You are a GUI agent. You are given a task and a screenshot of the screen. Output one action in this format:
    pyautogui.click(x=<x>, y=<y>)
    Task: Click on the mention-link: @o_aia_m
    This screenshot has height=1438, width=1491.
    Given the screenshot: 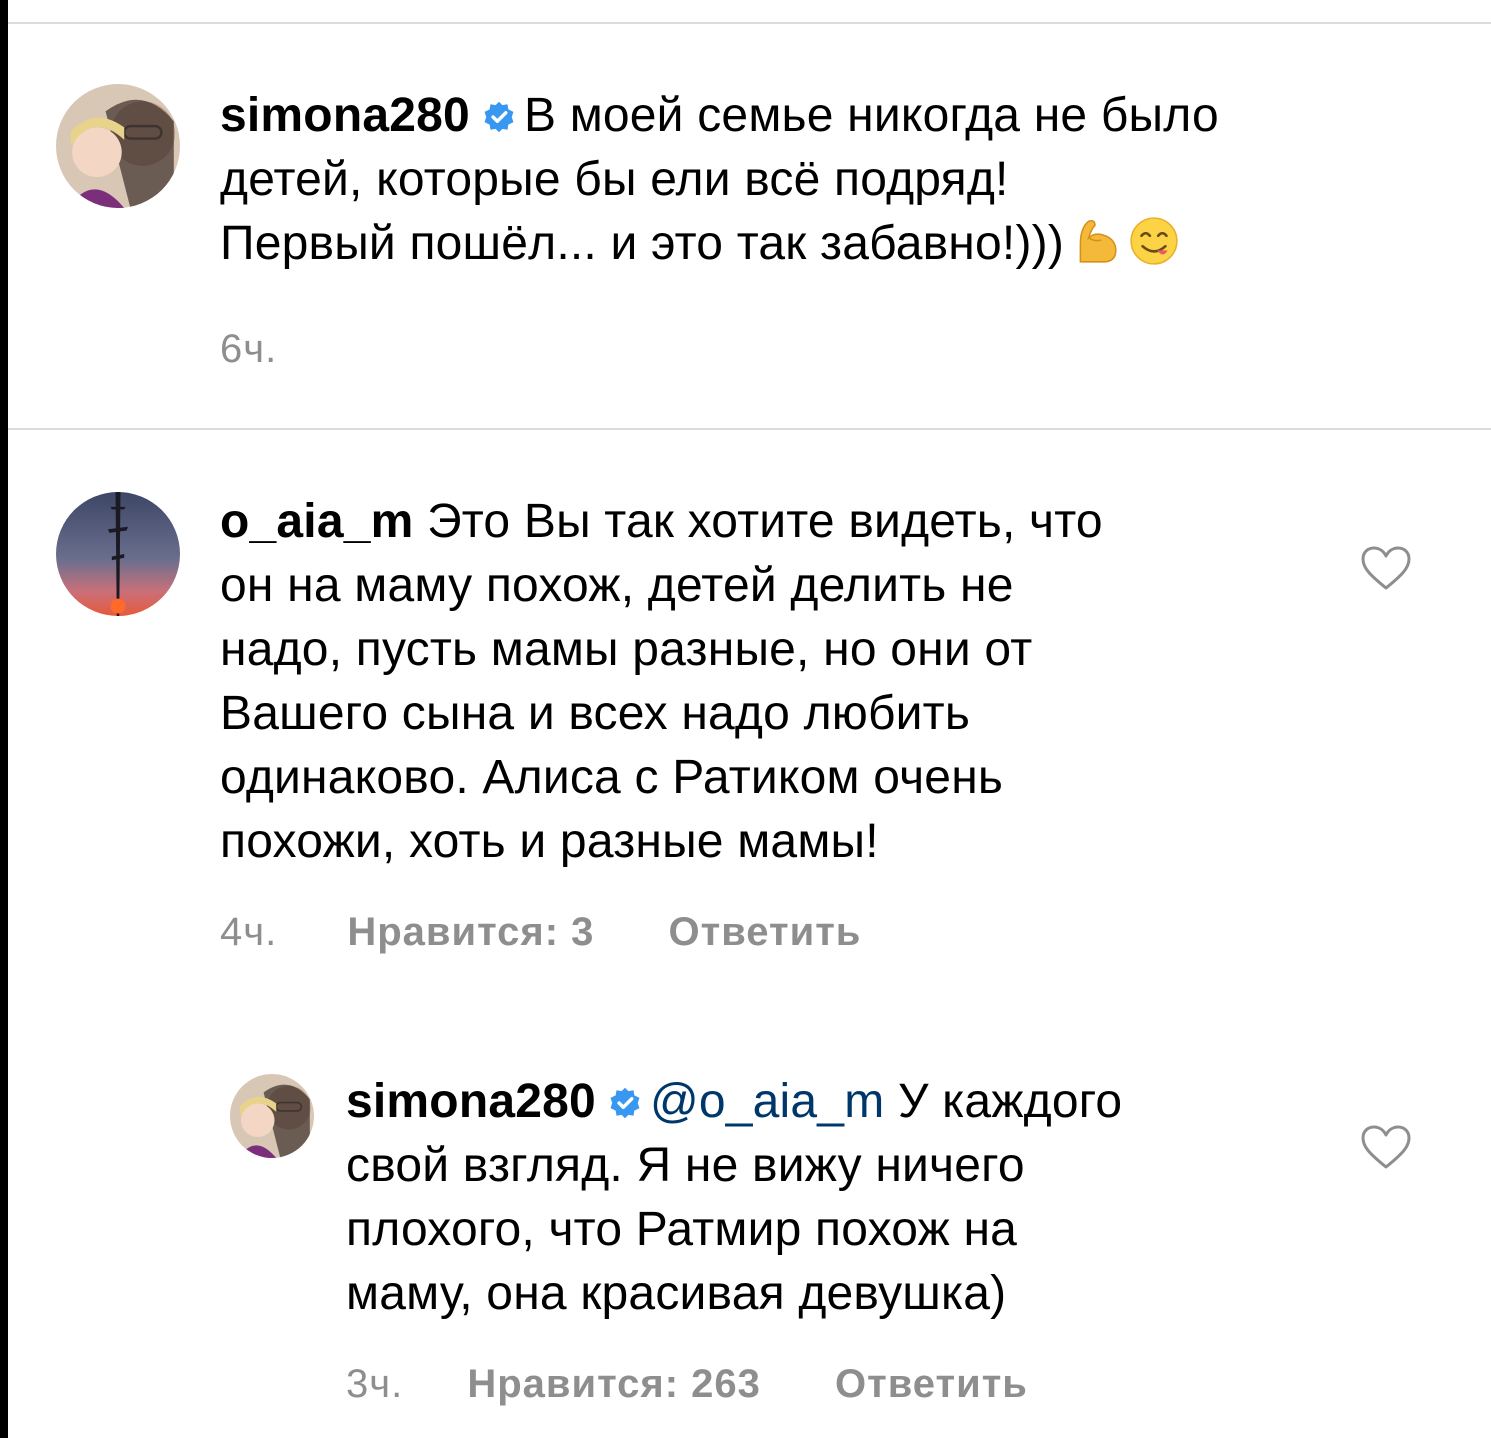 What is the action you would take?
    pyautogui.click(x=767, y=1101)
    